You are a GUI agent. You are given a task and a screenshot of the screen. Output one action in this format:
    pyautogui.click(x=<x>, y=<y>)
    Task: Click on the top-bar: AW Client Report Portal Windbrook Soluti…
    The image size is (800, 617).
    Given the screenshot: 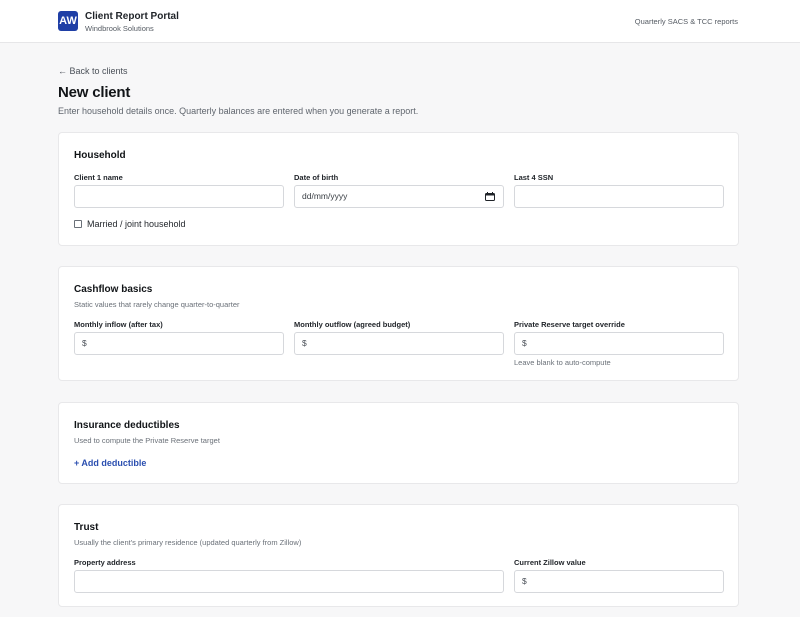 What is the action you would take?
    pyautogui.click(x=400, y=21)
    